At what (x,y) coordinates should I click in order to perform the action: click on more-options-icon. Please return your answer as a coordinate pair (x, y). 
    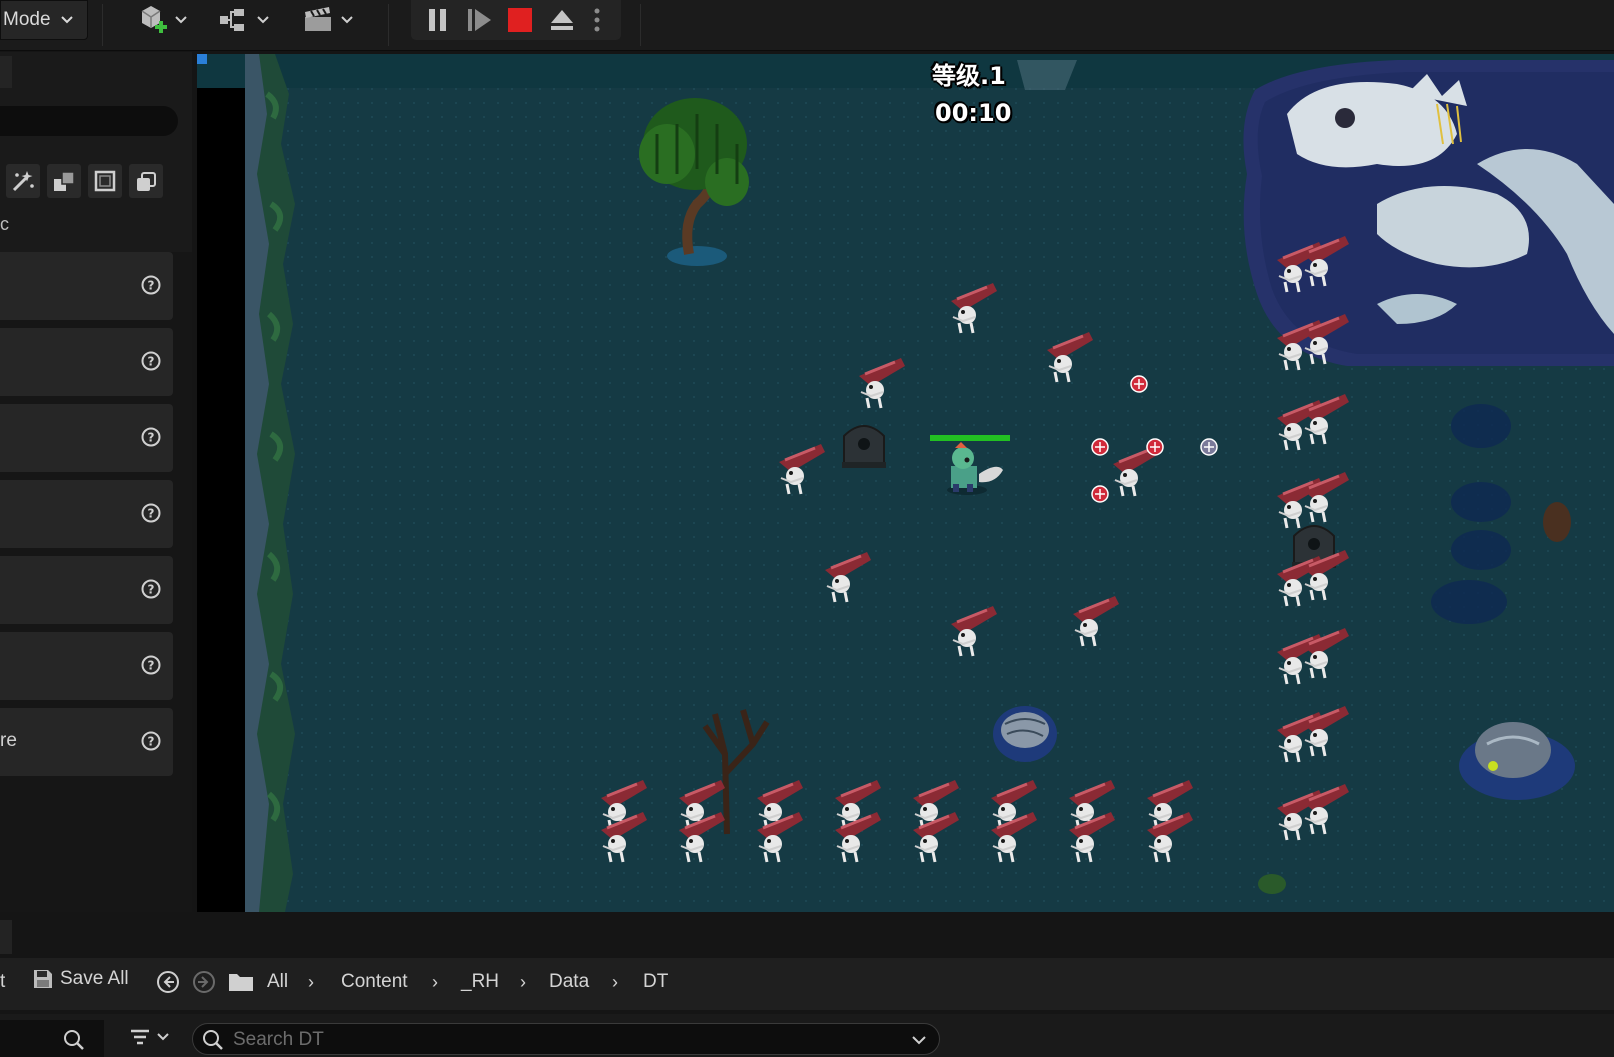
    Looking at the image, I should click on (597, 20).